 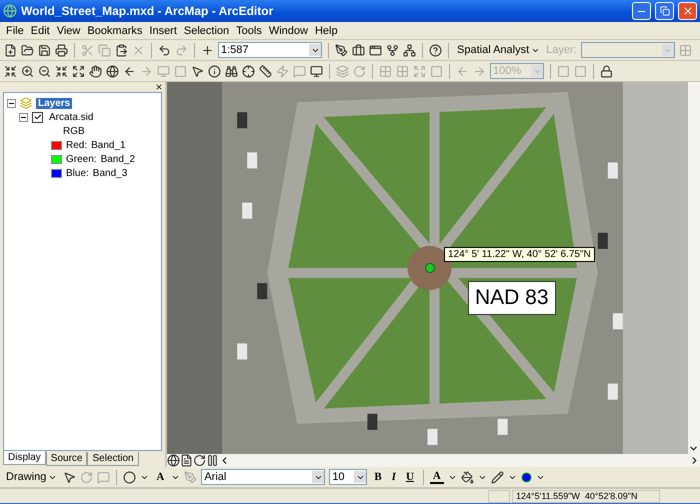 What do you see at coordinates (61, 71) in the screenshot?
I see `fixed-zoom-in-icon` at bounding box center [61, 71].